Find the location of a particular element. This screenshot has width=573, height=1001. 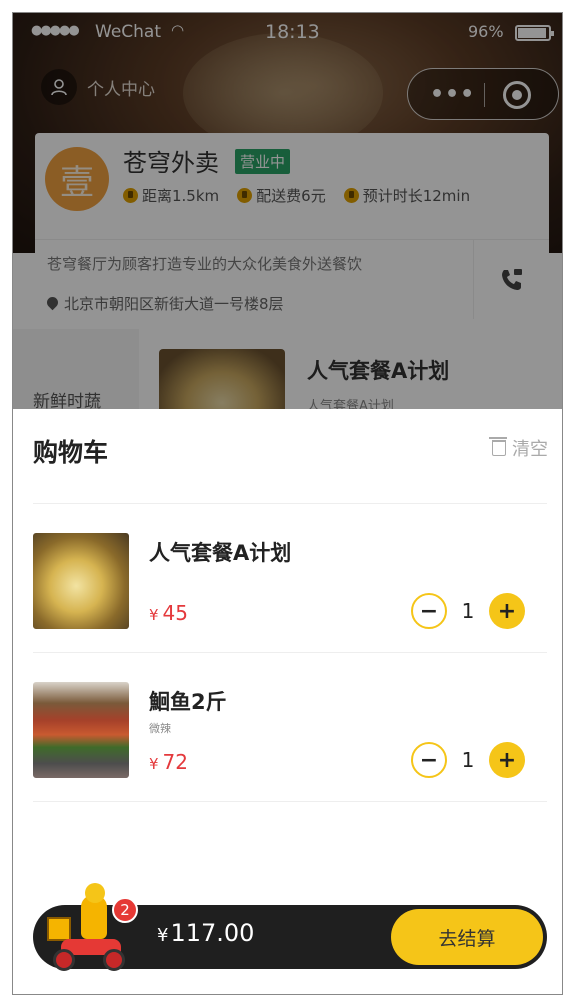

cart-item-price: ¥45 is located at coordinates (168, 613).